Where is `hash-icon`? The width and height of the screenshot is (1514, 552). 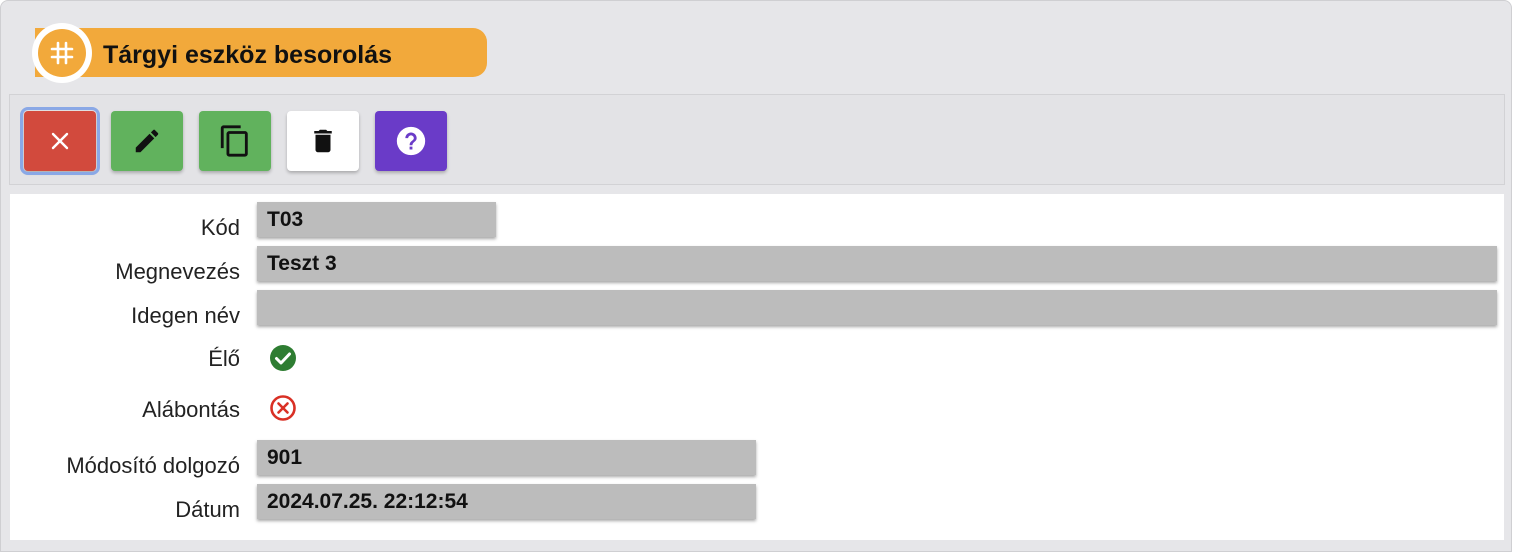 hash-icon is located at coordinates (62, 53).